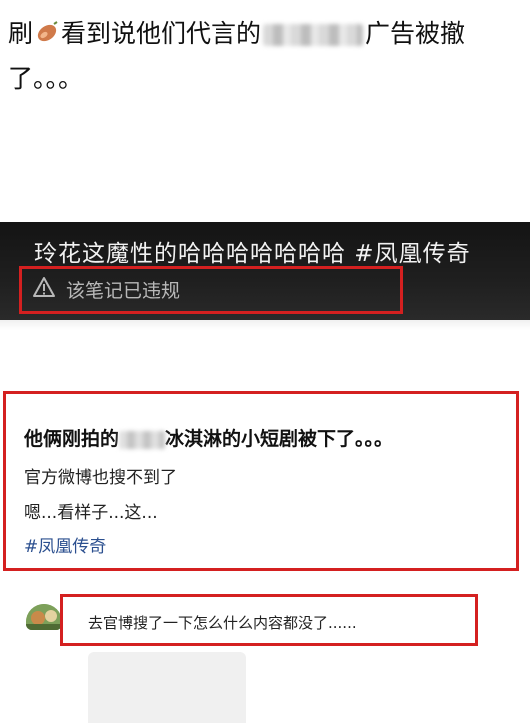  I want to click on post-body-line: 官方微博也搜不到了, so click(100, 478).